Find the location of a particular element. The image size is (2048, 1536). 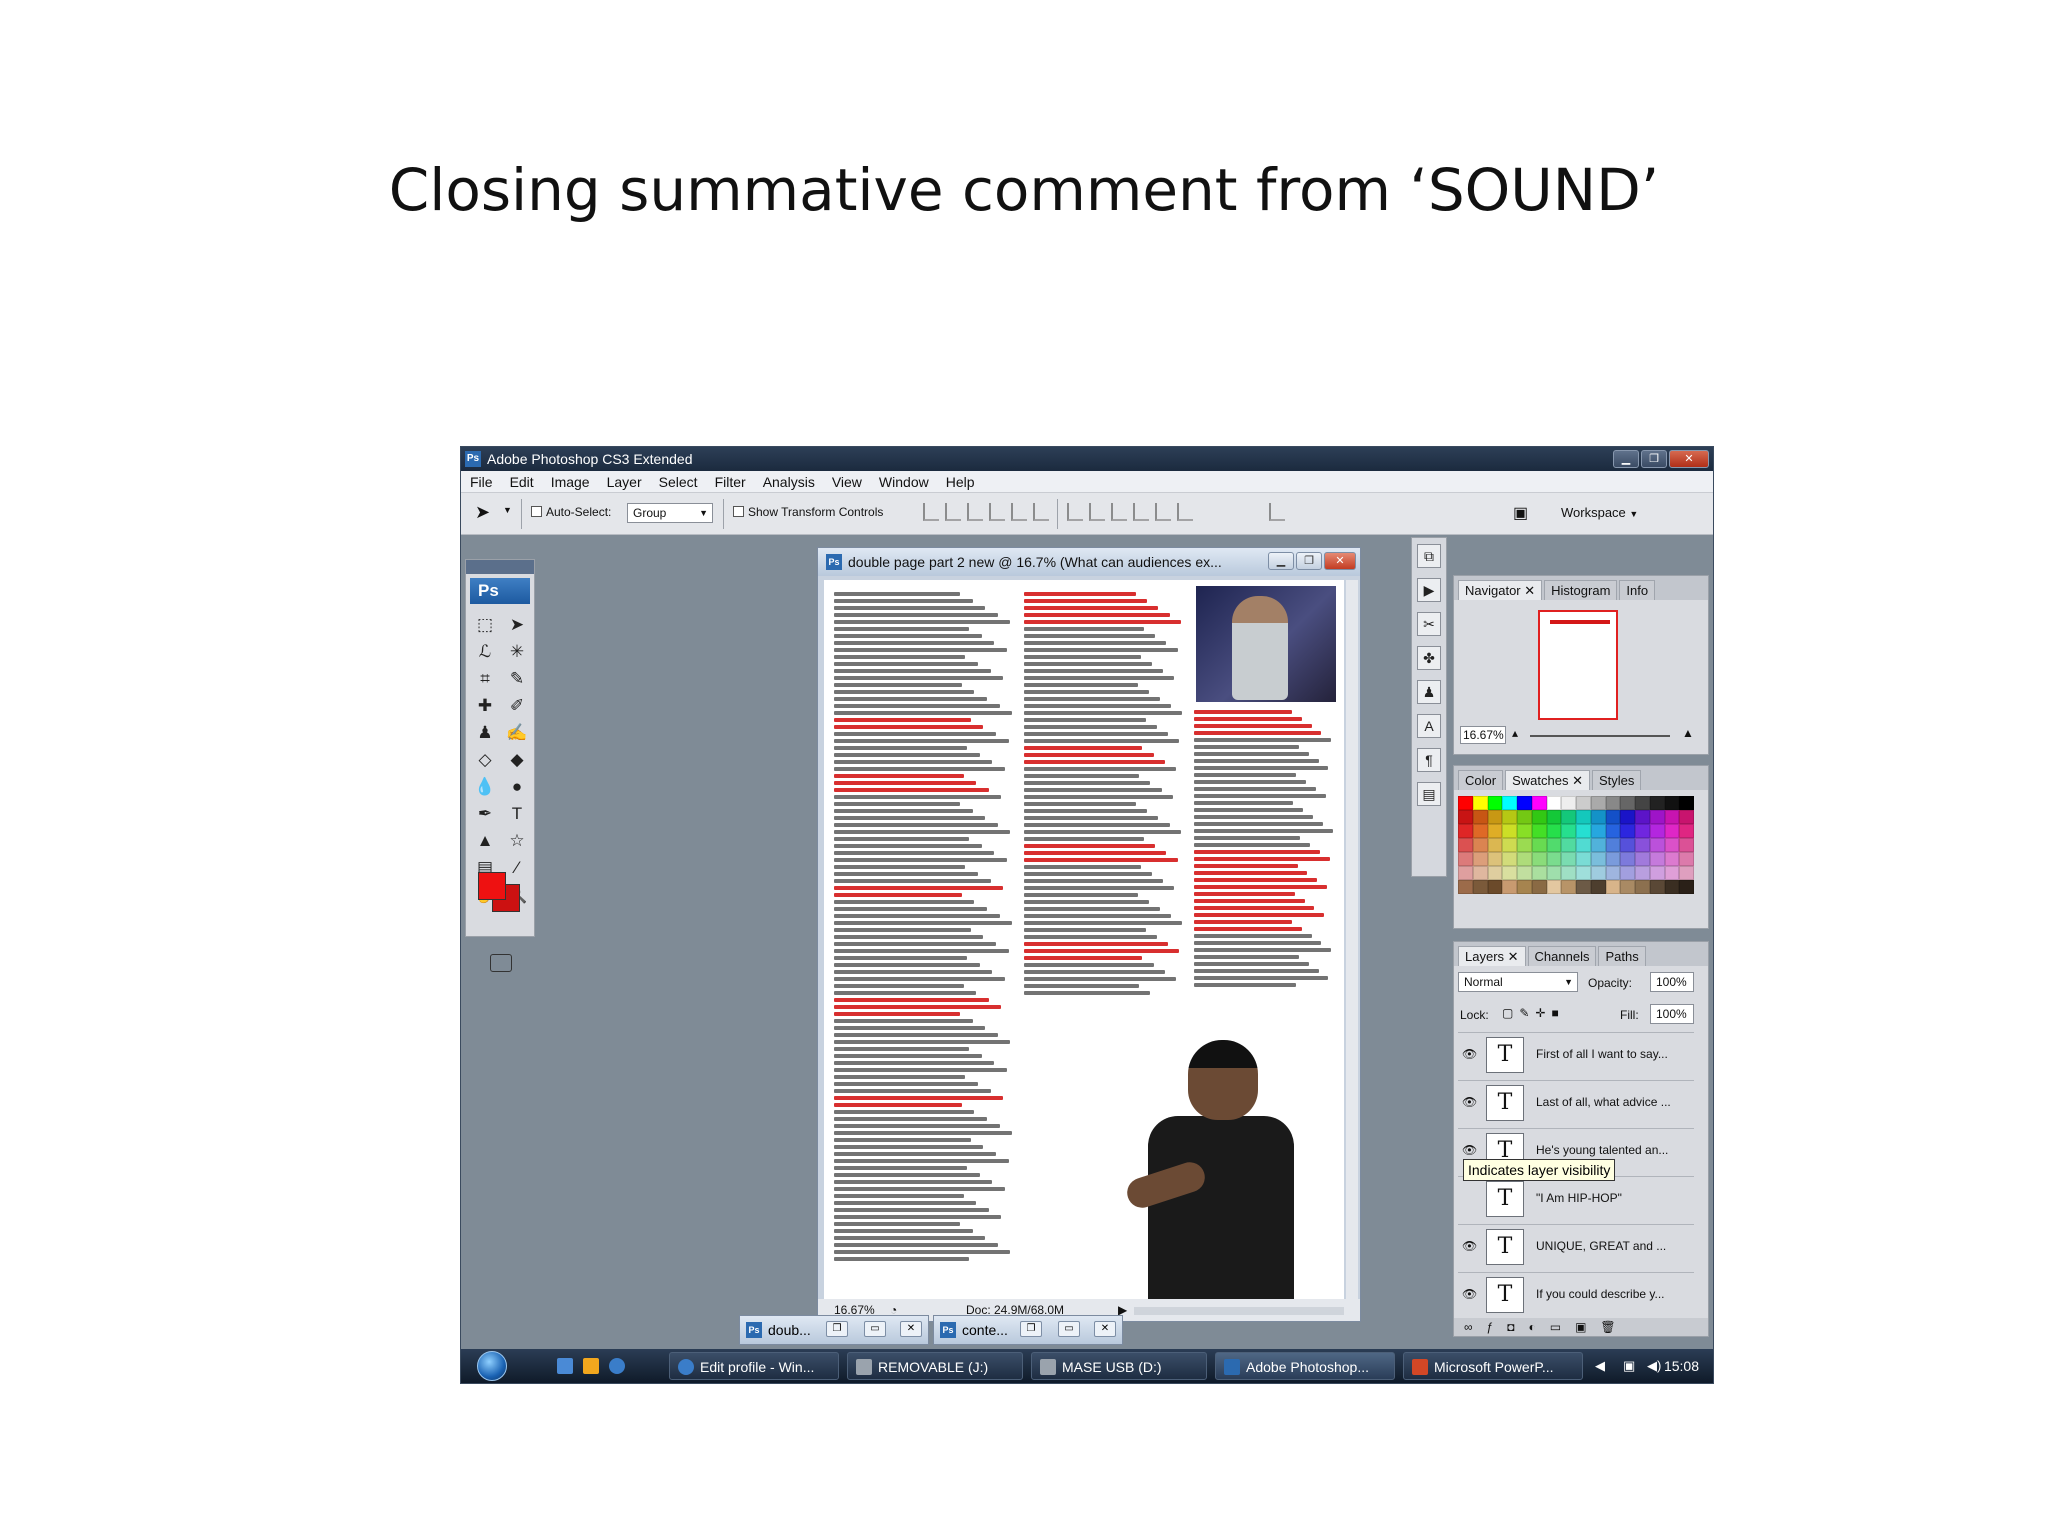

tray-chevron-icon: ◀ is located at coordinates (1600, 1366).